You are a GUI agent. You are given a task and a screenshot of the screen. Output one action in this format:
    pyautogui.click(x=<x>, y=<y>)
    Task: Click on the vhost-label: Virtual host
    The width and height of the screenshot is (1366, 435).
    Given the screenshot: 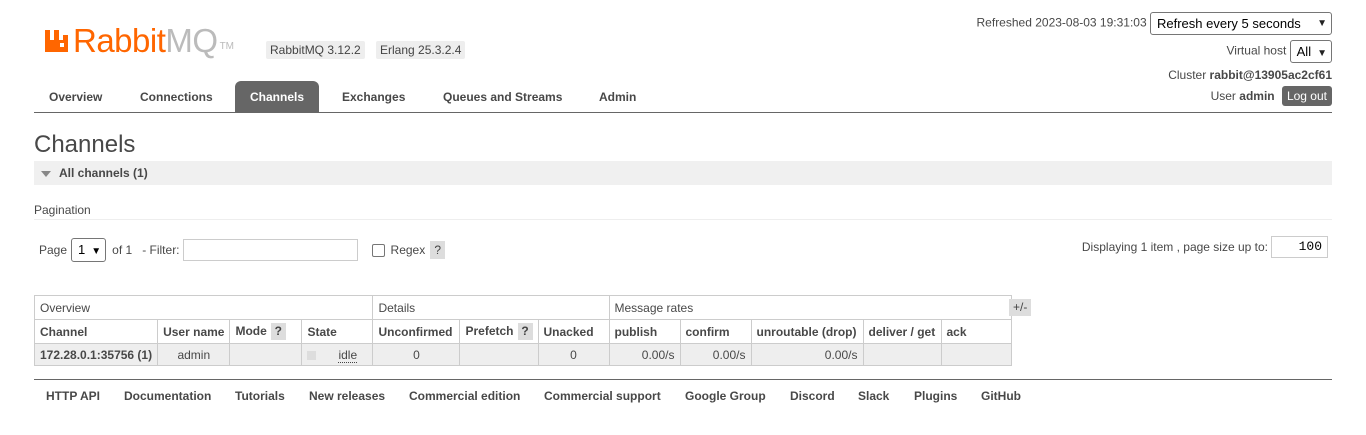 What is the action you would take?
    pyautogui.click(x=1256, y=50)
    